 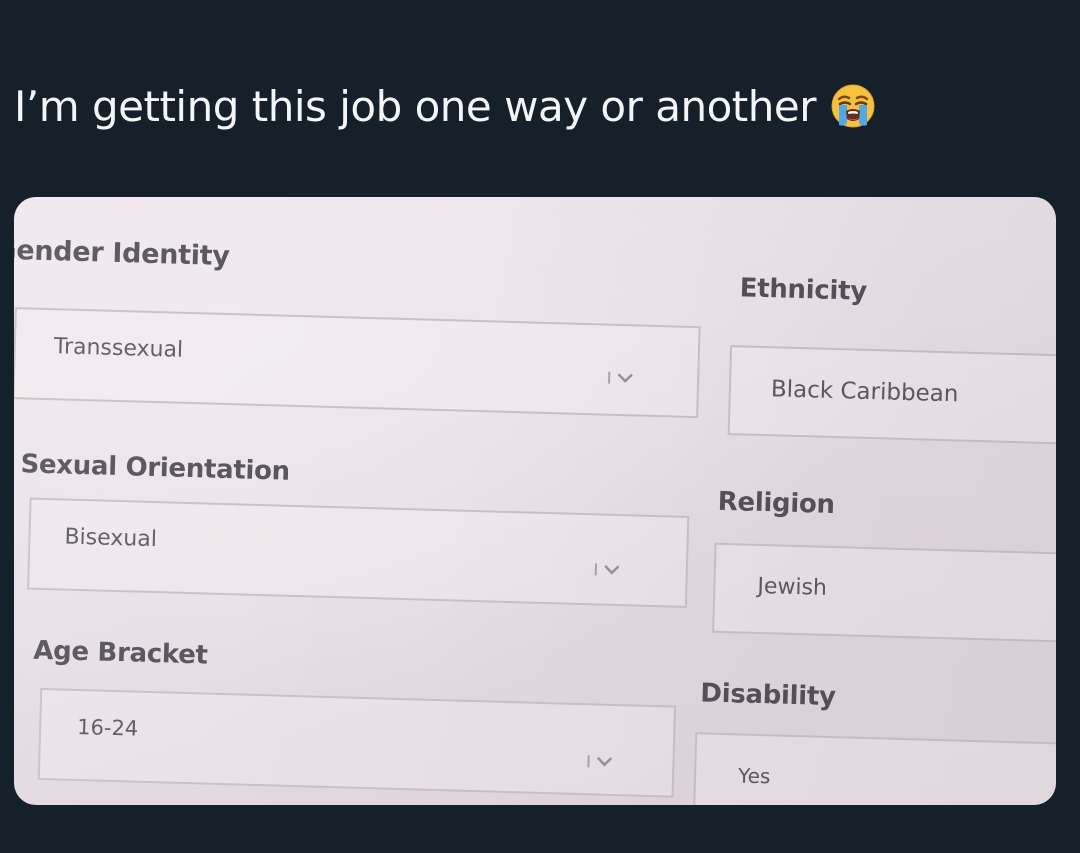 I want to click on post-caption: I’m getting this job one way or another, so click(x=445, y=106).